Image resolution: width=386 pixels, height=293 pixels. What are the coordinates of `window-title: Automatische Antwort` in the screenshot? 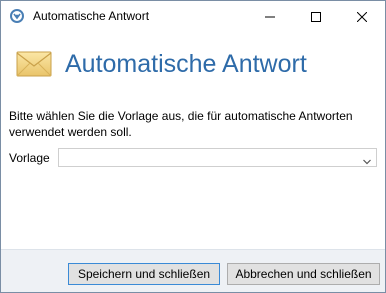 It's located at (91, 16).